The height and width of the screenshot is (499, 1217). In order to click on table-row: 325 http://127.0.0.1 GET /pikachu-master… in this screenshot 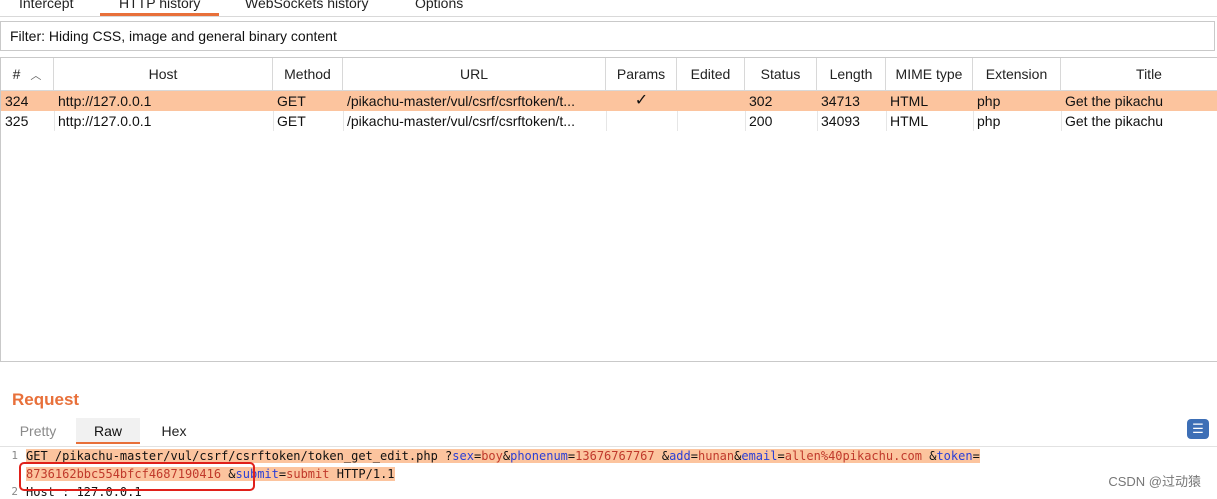, I will do `click(609, 121)`.